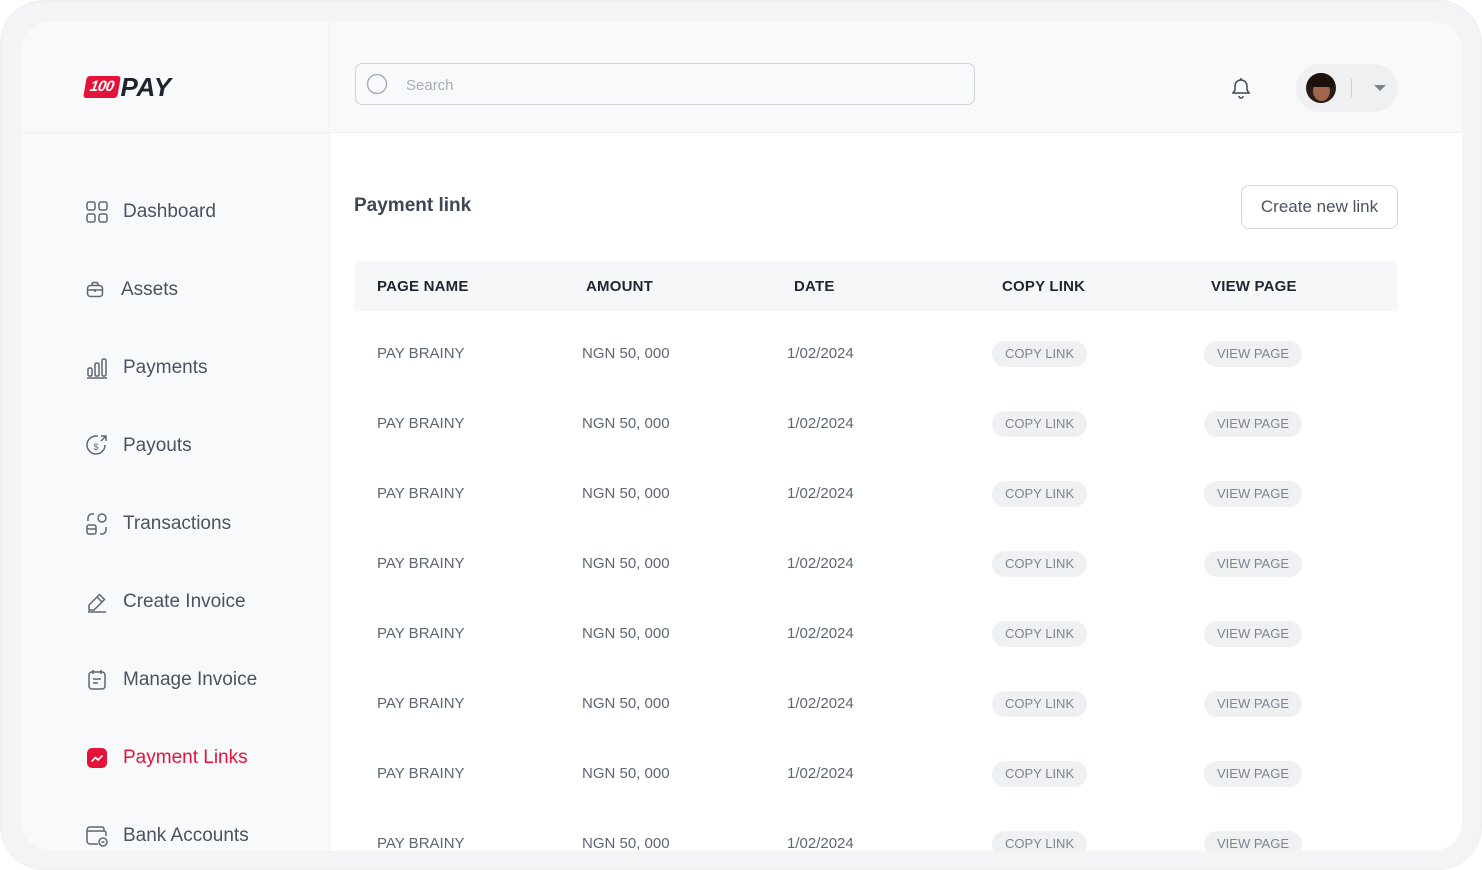  I want to click on sidebar-item-payment-links: Payment Links, so click(166, 758).